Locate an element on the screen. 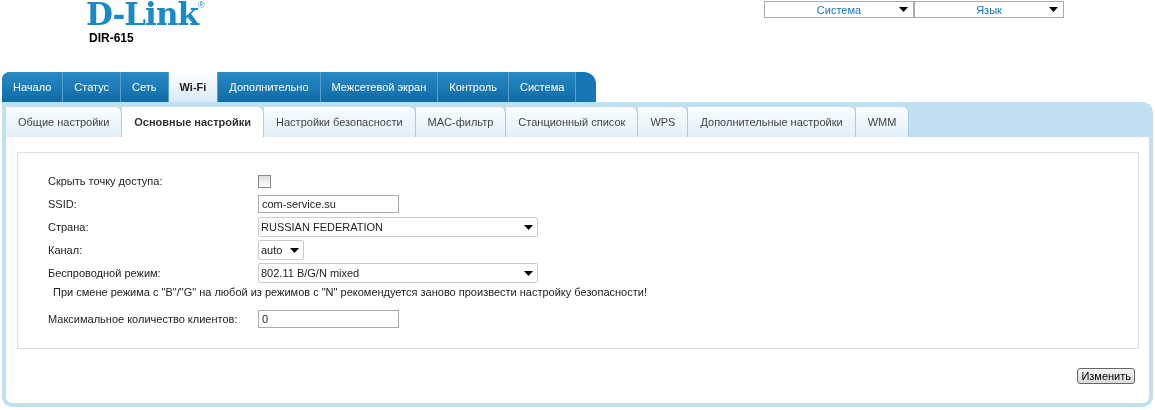  sub-tab: Настройки безопасности is located at coordinates (340, 122).